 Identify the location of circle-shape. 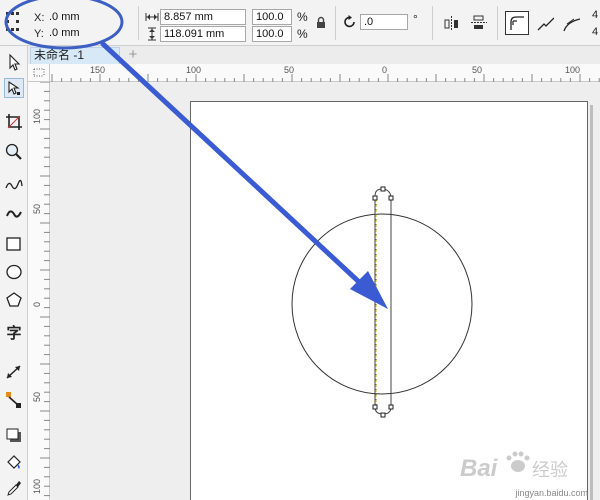
(382, 304).